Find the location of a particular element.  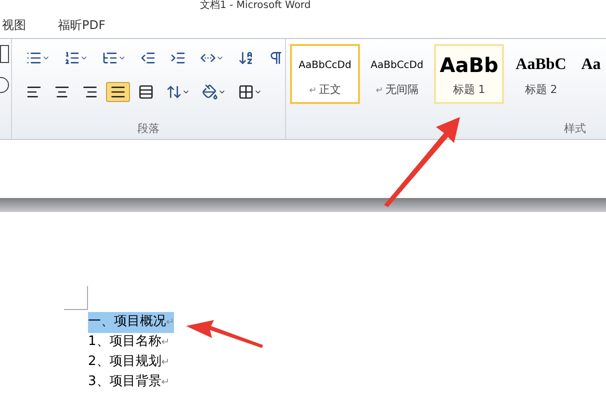

ribbon-tab: 福昕PDF is located at coordinates (82, 25).